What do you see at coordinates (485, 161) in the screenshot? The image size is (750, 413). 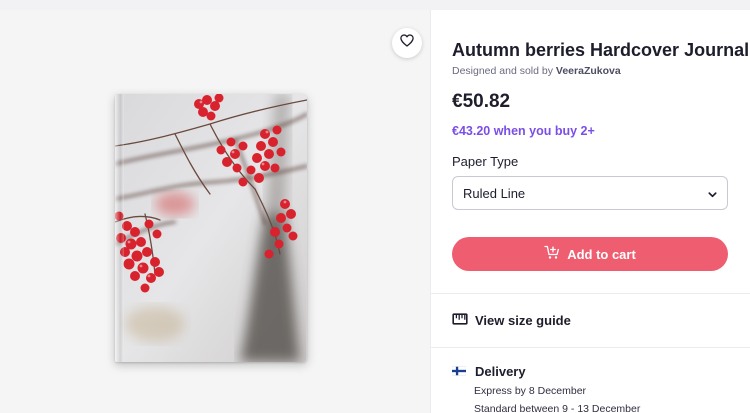 I see `paper-type-label: Paper Type` at bounding box center [485, 161].